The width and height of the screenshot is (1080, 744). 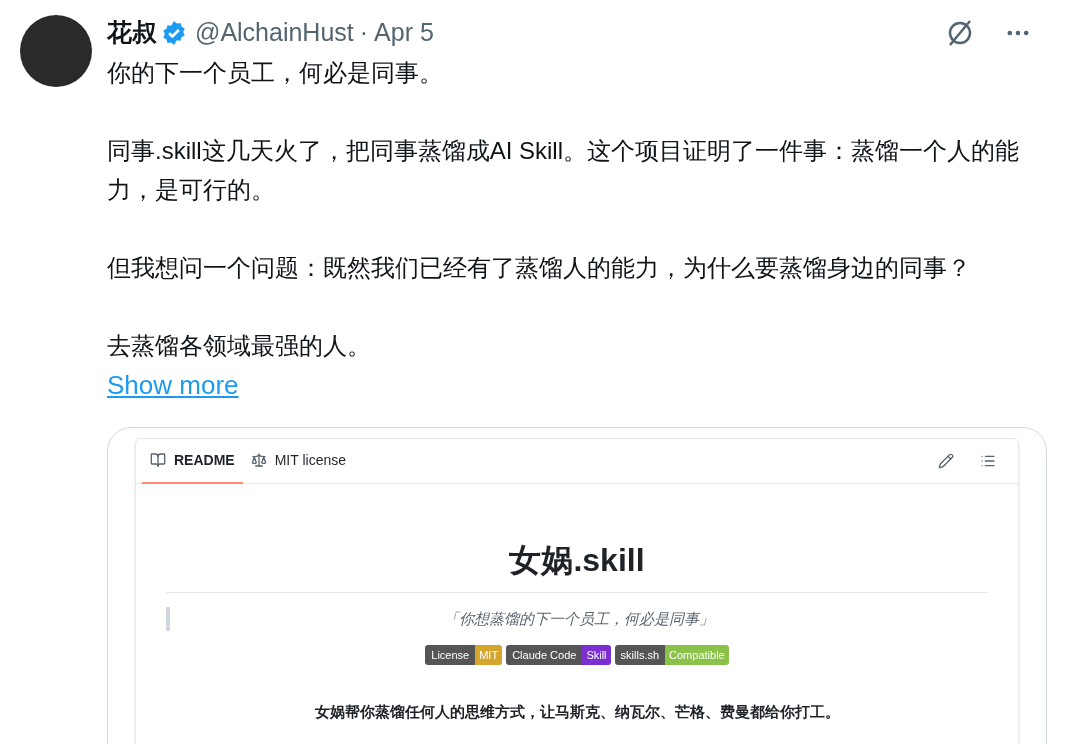 I want to click on post-paragraph: 你的下一个员工，何必是同事。, so click(x=275, y=73).